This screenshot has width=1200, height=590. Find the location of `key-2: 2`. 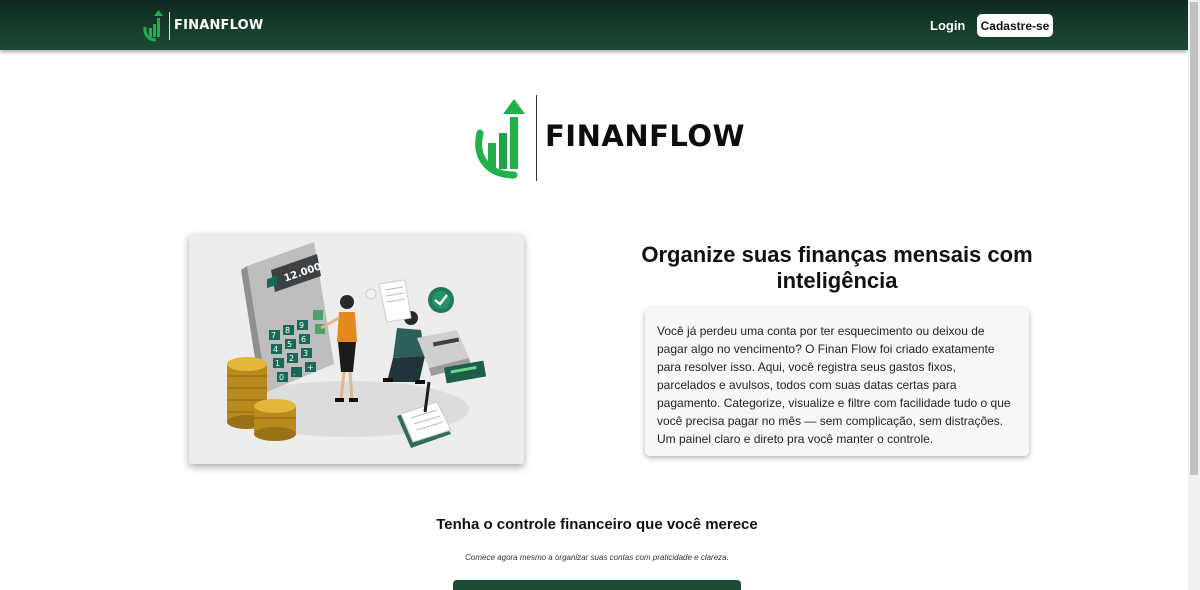

key-2: 2 is located at coordinates (291, 358).